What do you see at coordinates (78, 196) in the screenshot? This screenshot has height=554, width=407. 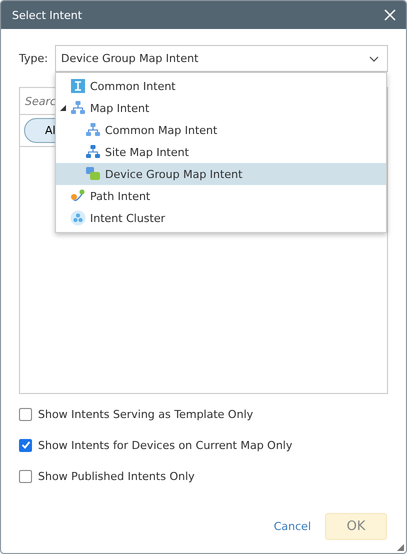 I see `path-pins-icon` at bounding box center [78, 196].